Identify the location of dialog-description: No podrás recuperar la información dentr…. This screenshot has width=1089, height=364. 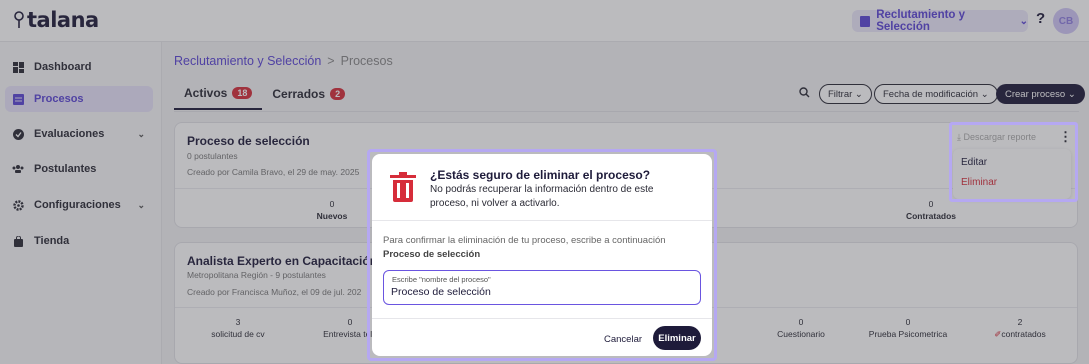
(542, 196).